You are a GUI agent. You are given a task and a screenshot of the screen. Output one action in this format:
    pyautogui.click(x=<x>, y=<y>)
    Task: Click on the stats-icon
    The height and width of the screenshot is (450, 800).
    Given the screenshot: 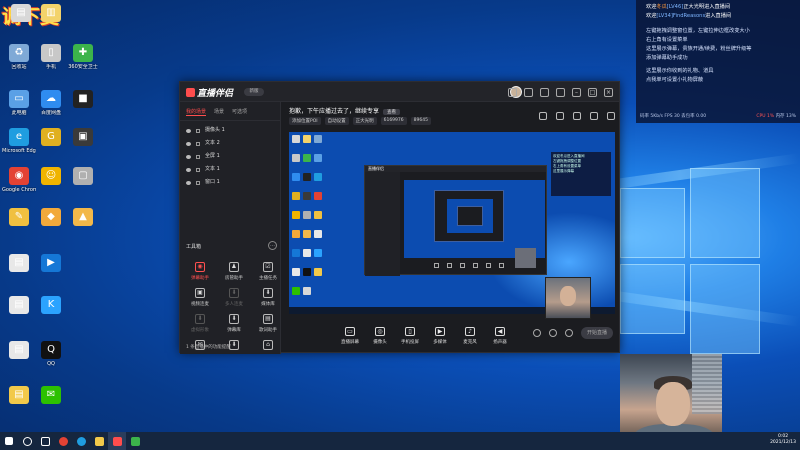 What is the action you would take?
    pyautogui.click(x=553, y=333)
    